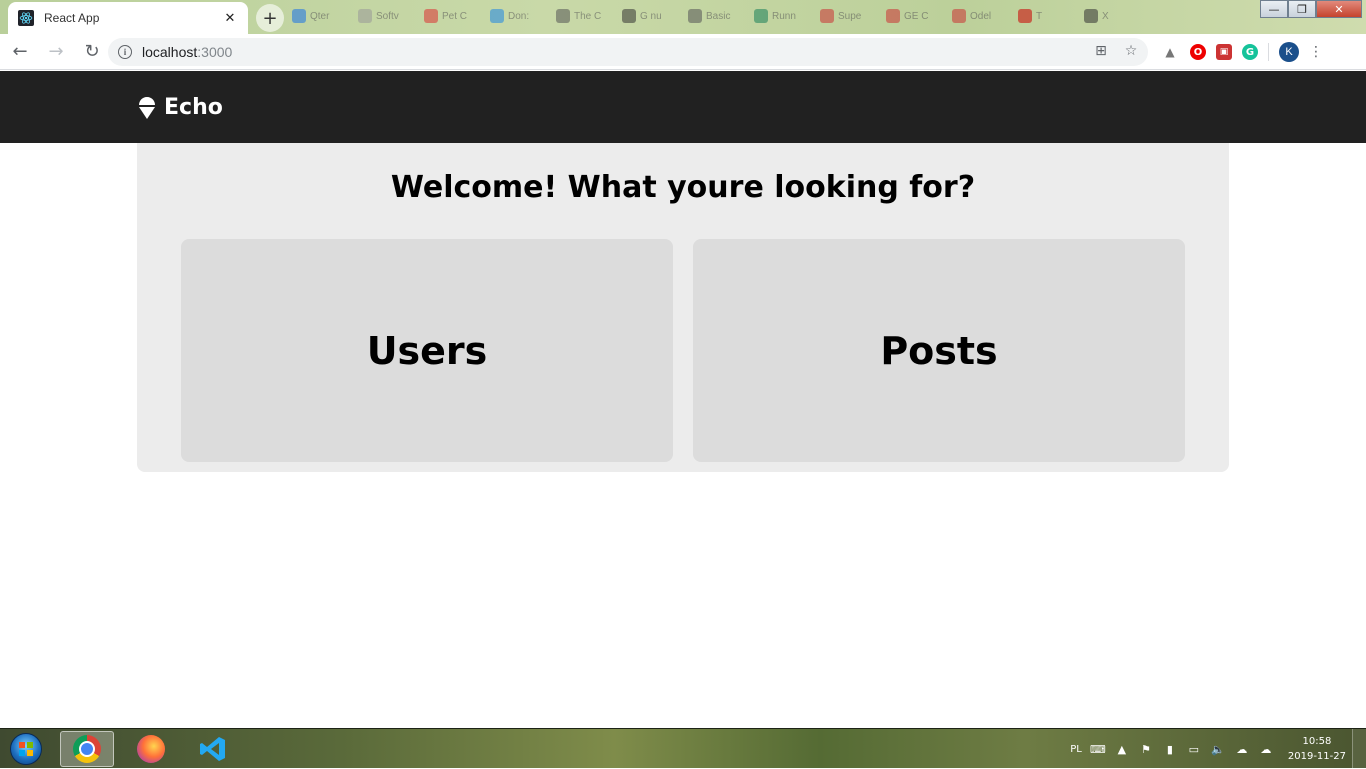  I want to click on background-tab: Supe, so click(850, 16).